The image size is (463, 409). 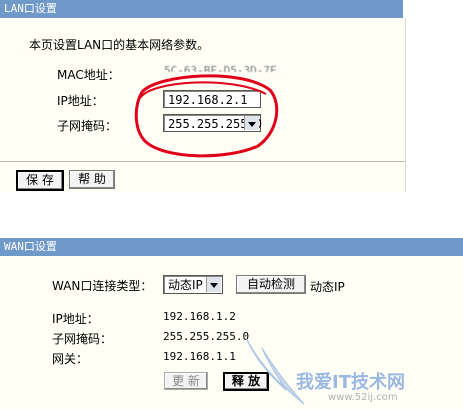 I want to click on help-button: 帮 助, so click(x=92, y=179).